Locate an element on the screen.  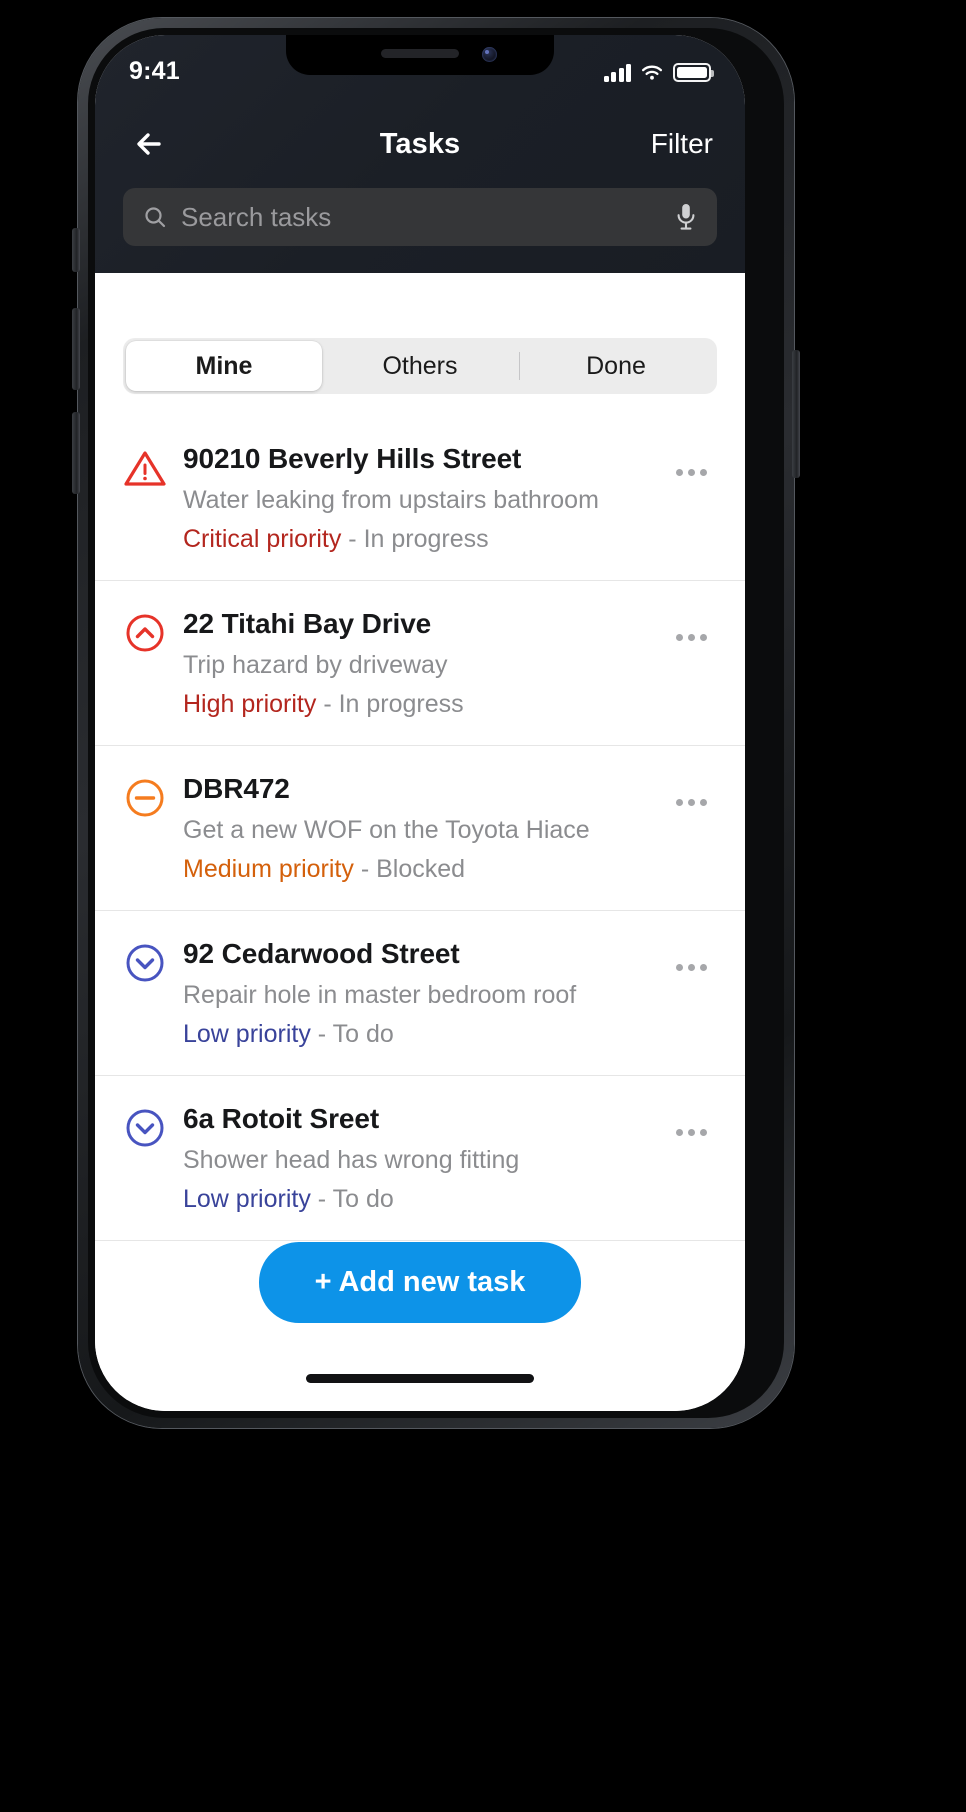
filter-button: Filter is located at coordinates (682, 144).